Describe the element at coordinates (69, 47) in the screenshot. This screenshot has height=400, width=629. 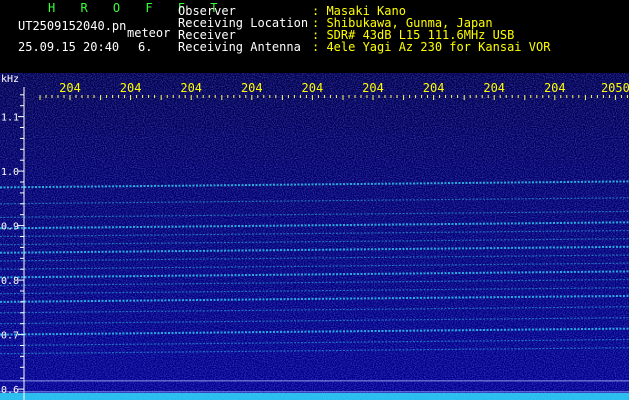
I see `datetime: 25.09.15 20:40` at that location.